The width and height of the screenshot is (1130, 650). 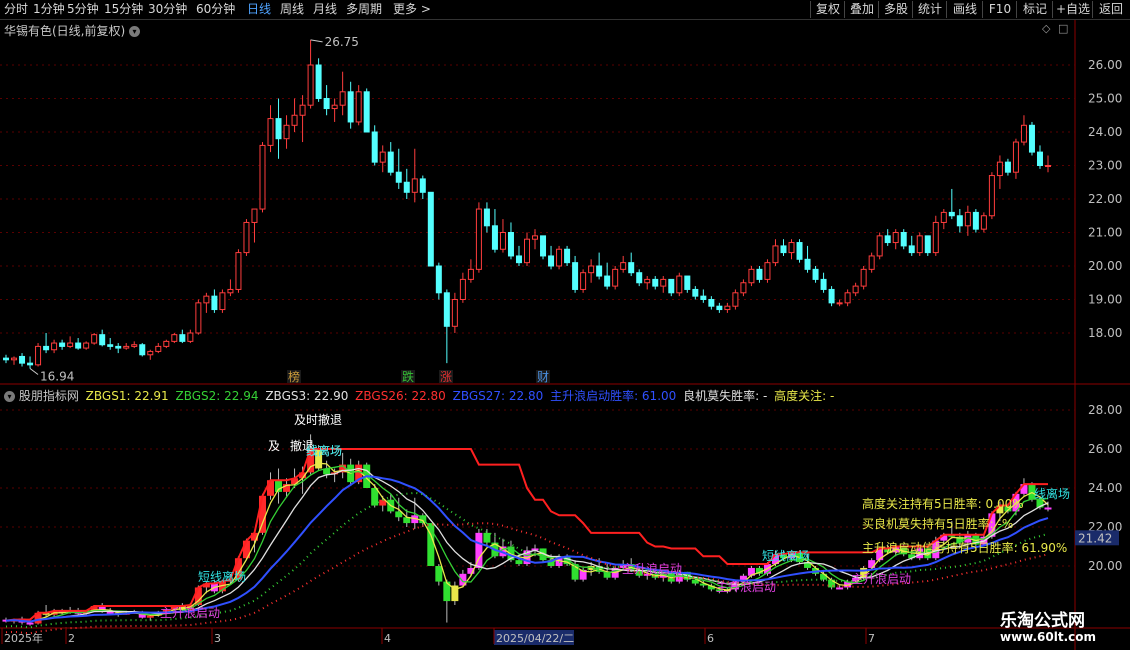 What do you see at coordinates (1105, 233) in the screenshot?
I see `main-y-tick: 21.00` at bounding box center [1105, 233].